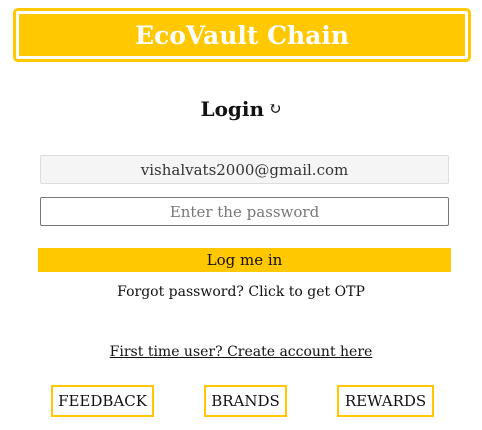 This screenshot has width=482, height=430. I want to click on login-button: Log me in, so click(244, 260).